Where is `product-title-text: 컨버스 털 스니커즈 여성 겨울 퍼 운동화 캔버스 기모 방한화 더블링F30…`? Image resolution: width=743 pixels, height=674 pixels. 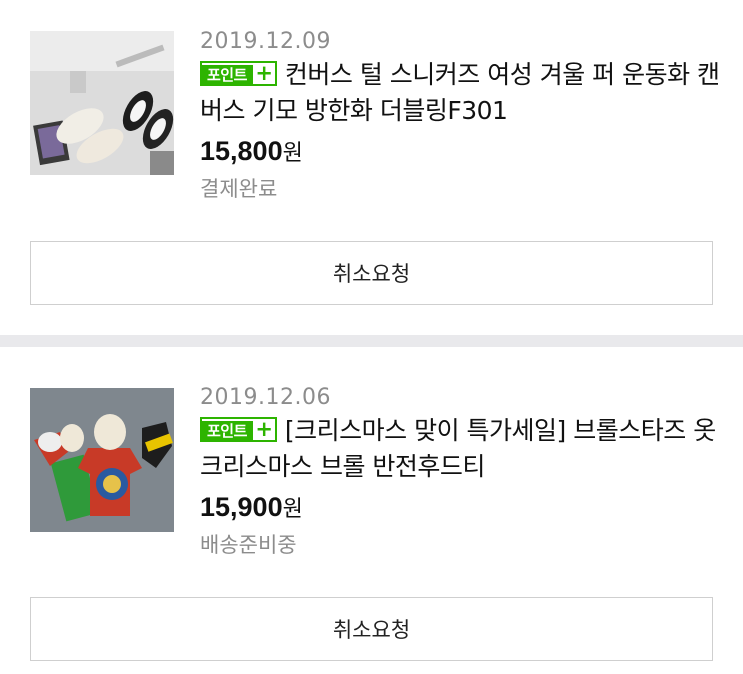
product-title-text: 컨버스 털 스니커즈 여성 겨울 퍼 운동화 캔버스 기모 방한화 더블링F30… is located at coordinates (460, 92).